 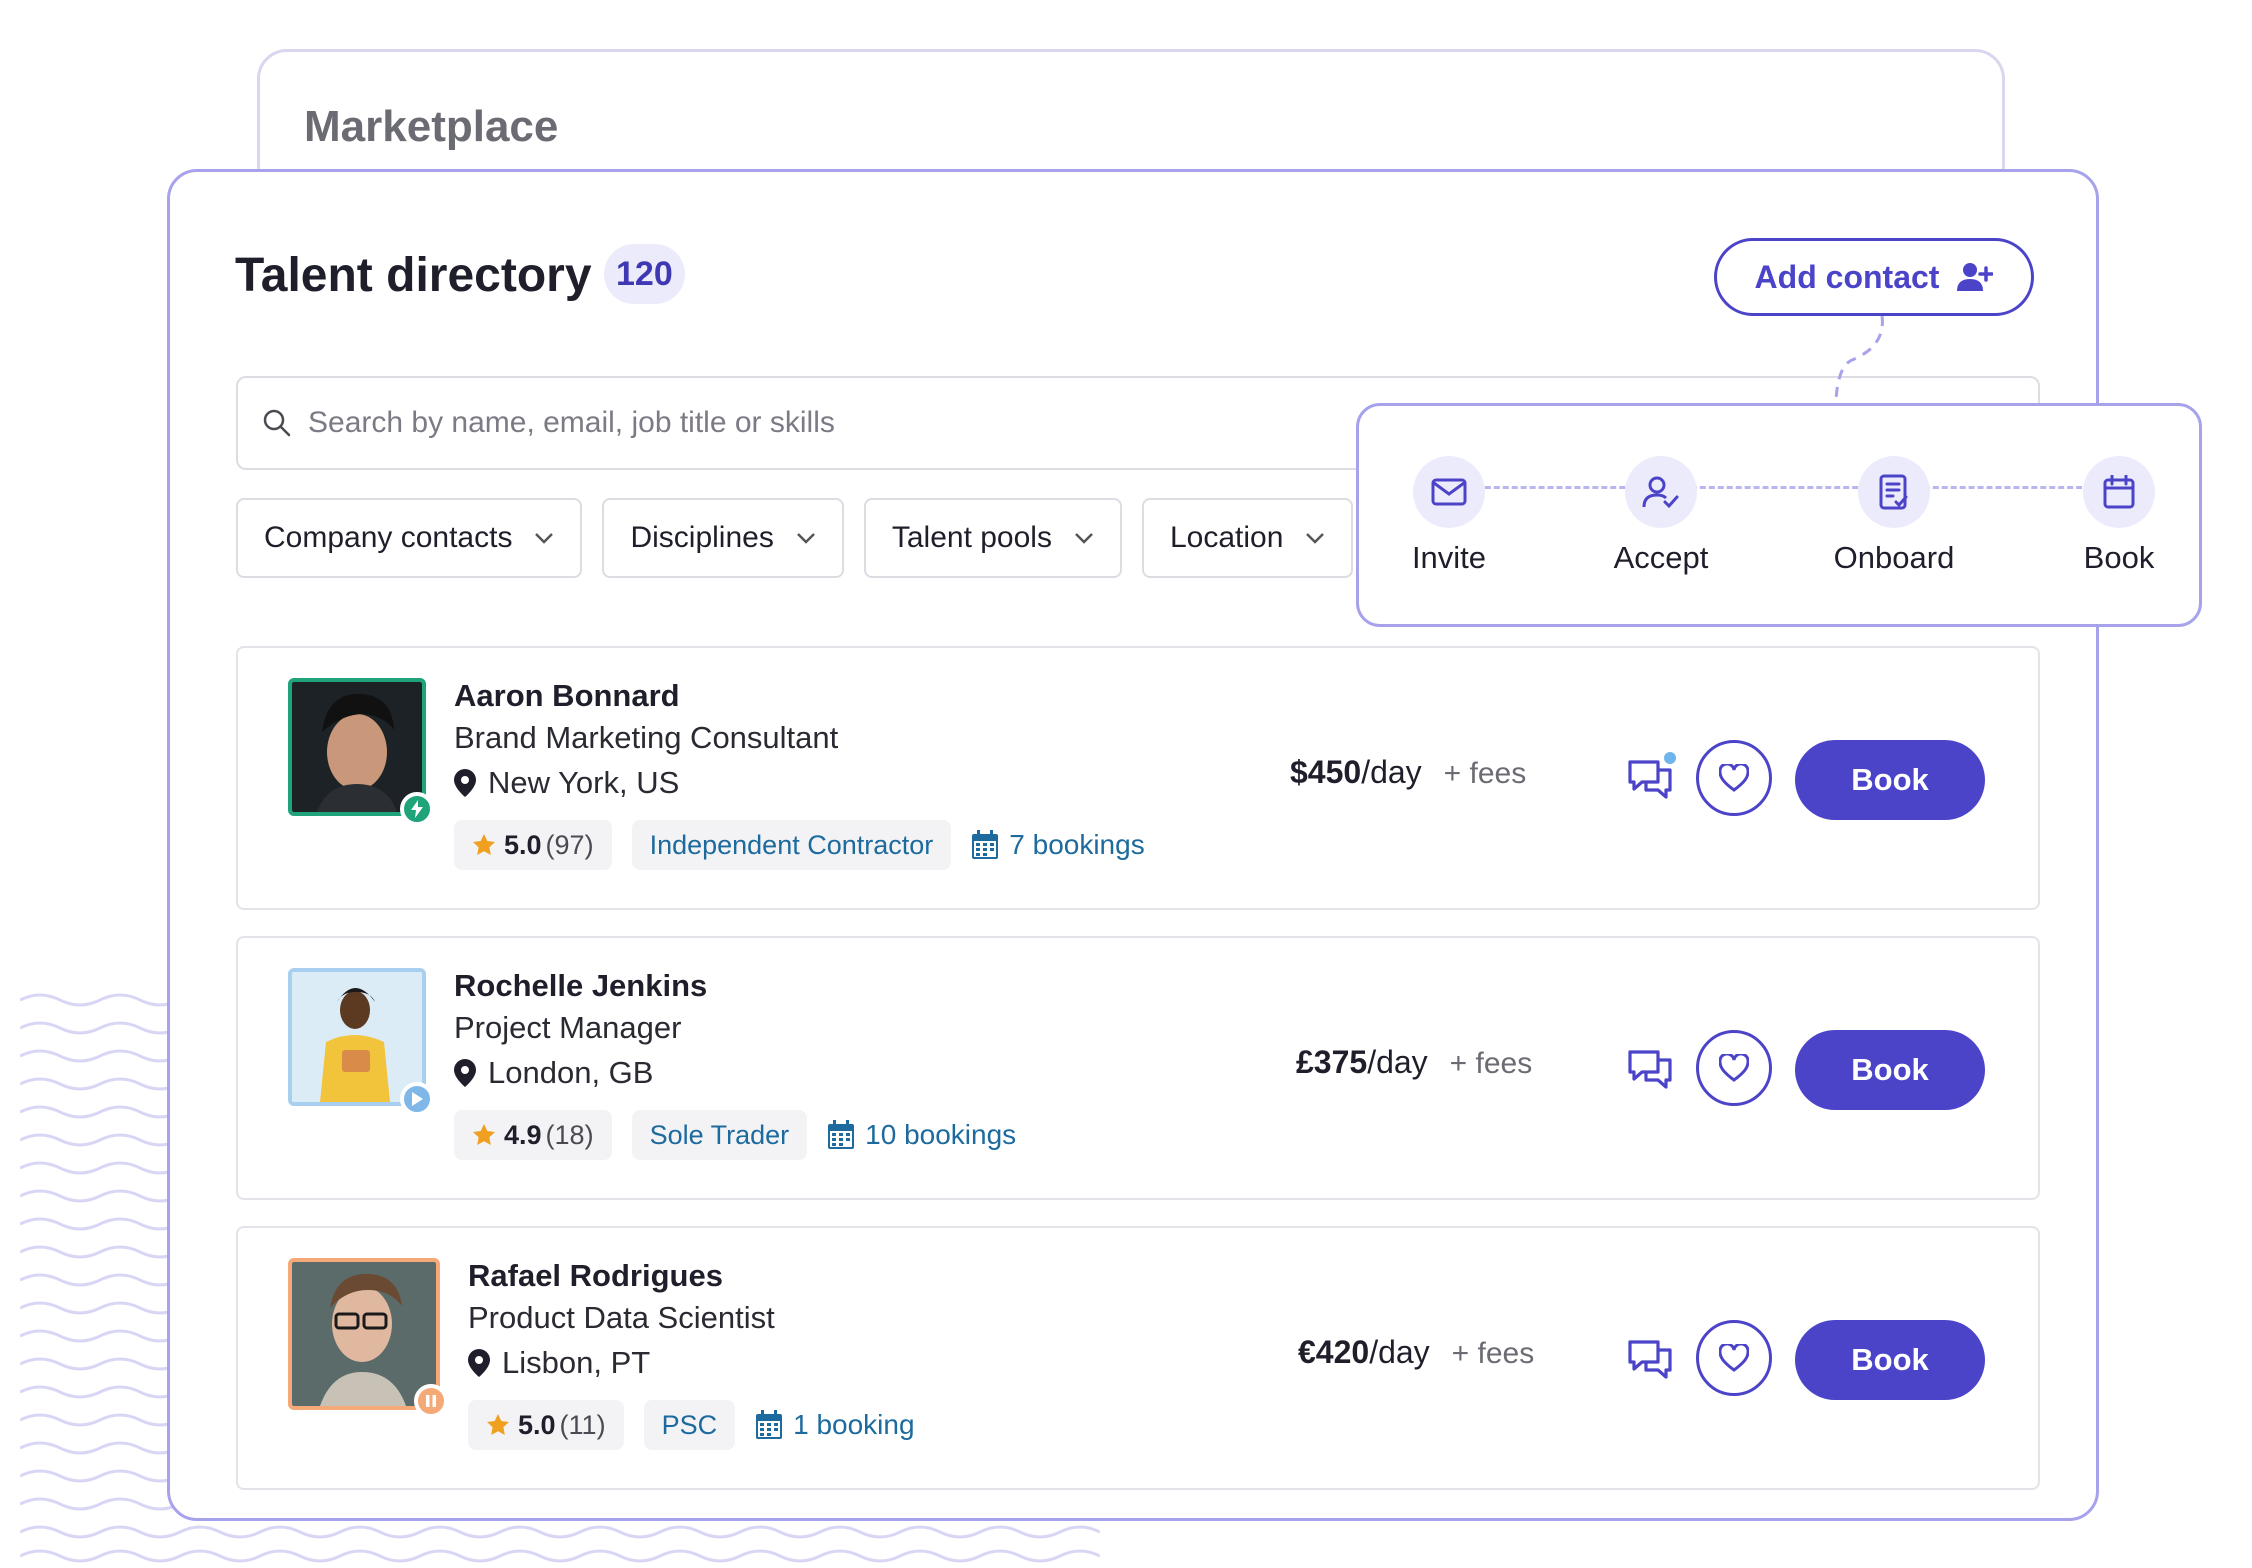 I want to click on rating-chip: 5.0 (97), so click(x=533, y=845).